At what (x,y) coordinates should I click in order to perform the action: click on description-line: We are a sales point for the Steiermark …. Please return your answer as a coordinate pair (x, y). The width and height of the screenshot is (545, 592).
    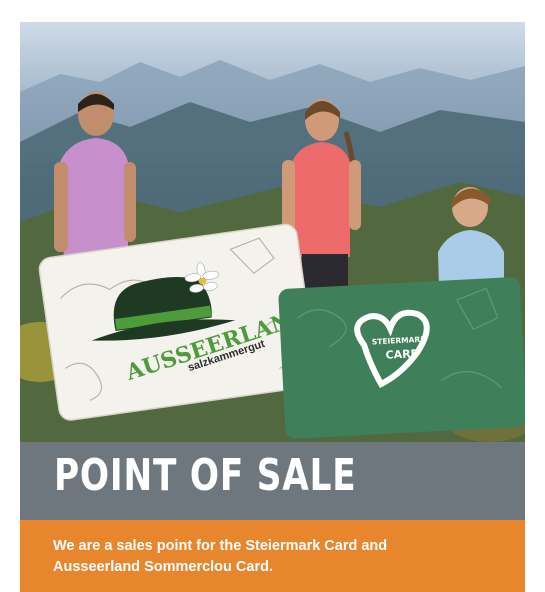
    Looking at the image, I should click on (220, 546).